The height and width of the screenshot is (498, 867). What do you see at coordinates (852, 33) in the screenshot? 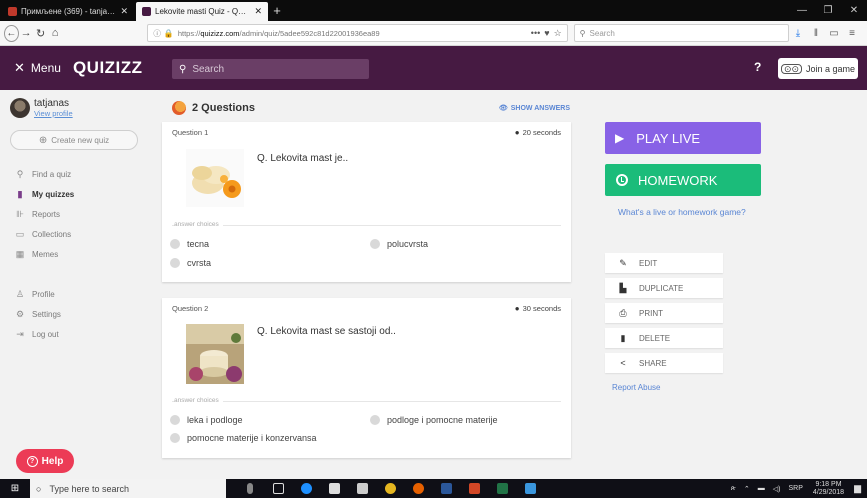
I see `menu-icon: ≡` at bounding box center [852, 33].